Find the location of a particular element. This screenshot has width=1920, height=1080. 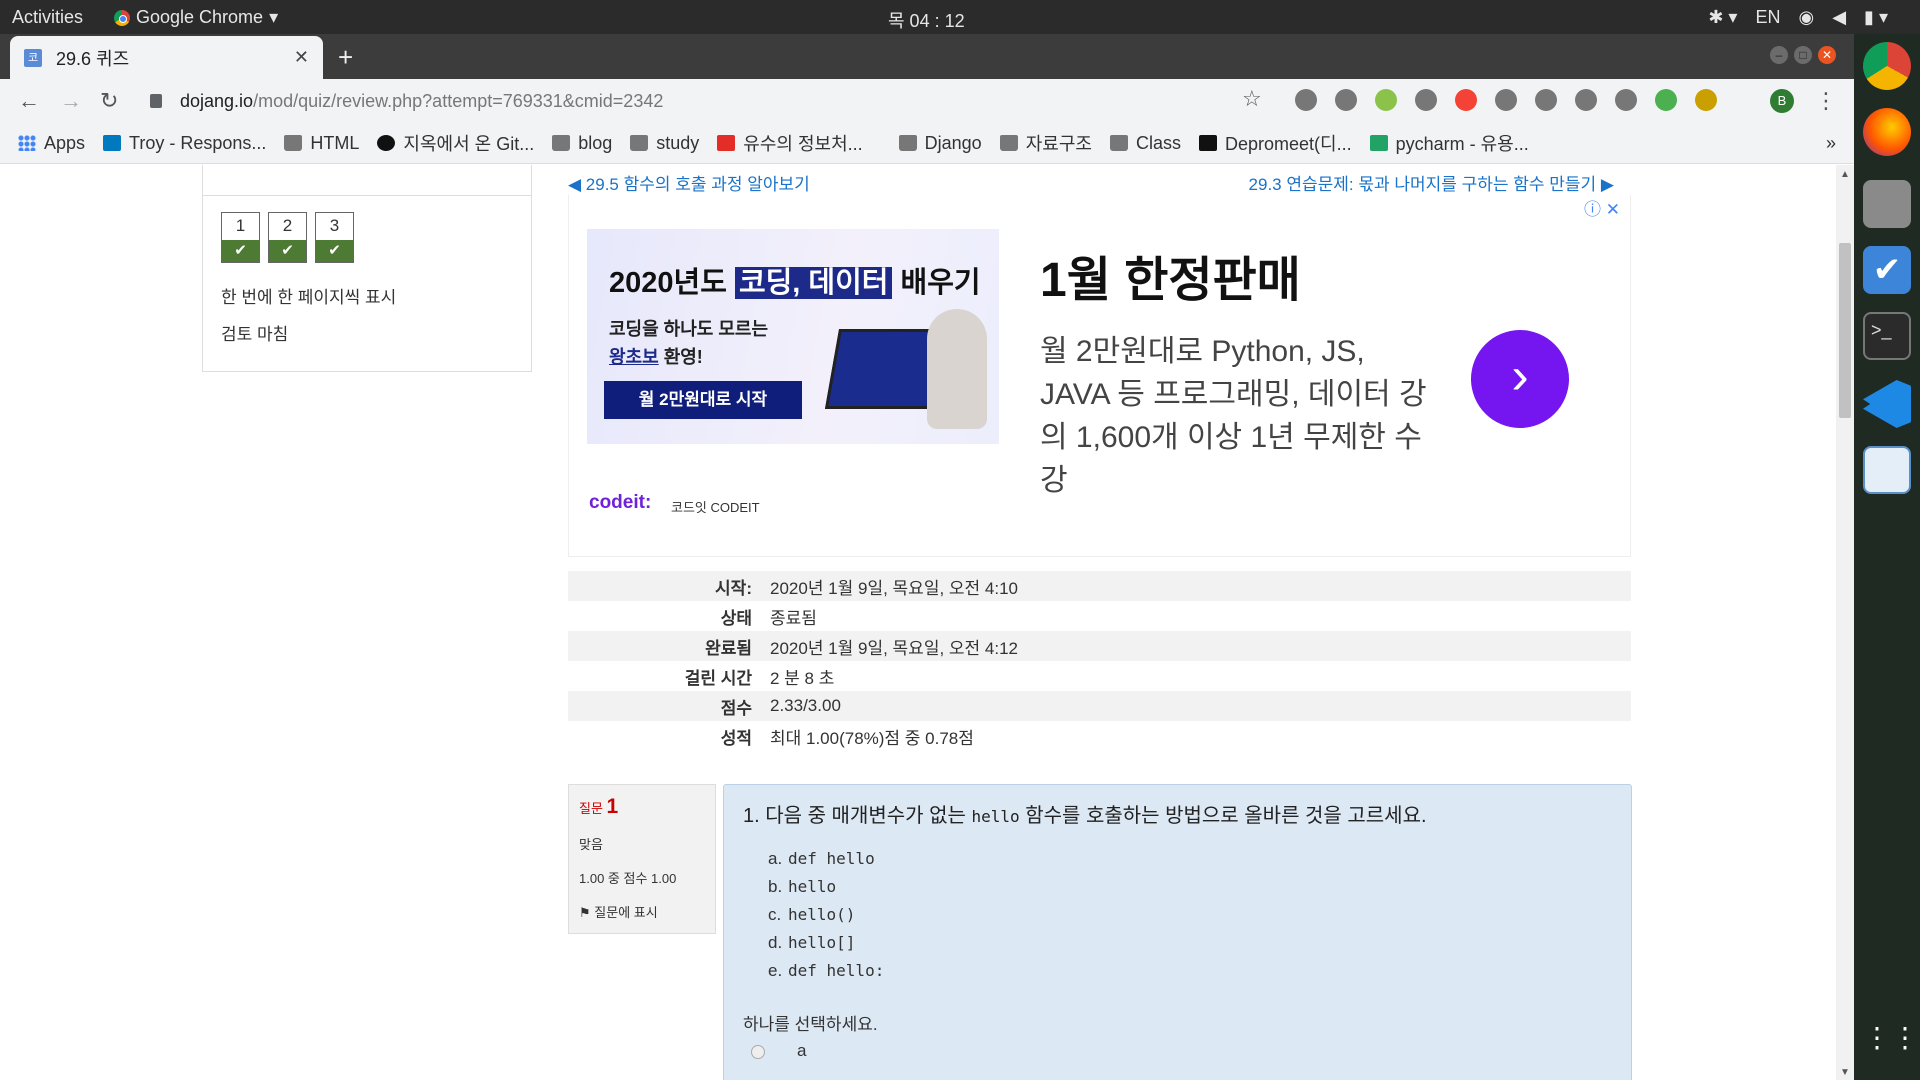

question-number: 1 is located at coordinates (240, 225).